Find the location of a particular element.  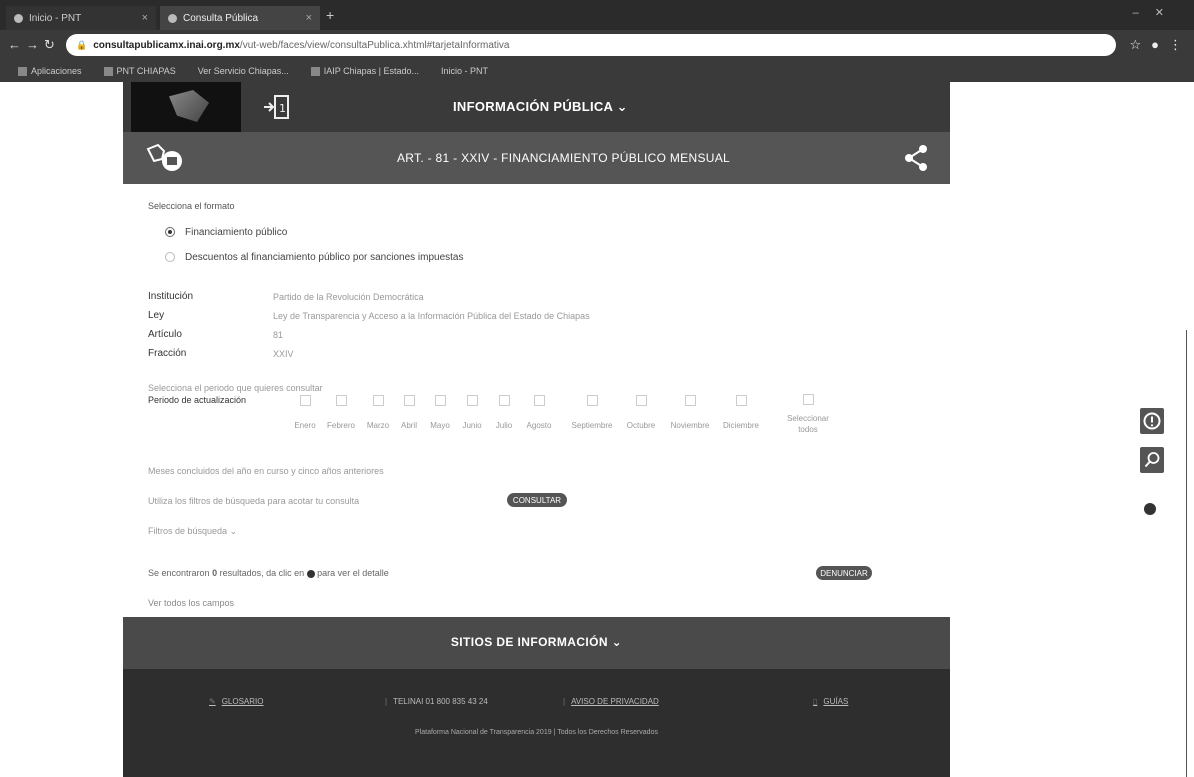

emblem-icon is located at coordinates (164, 157).